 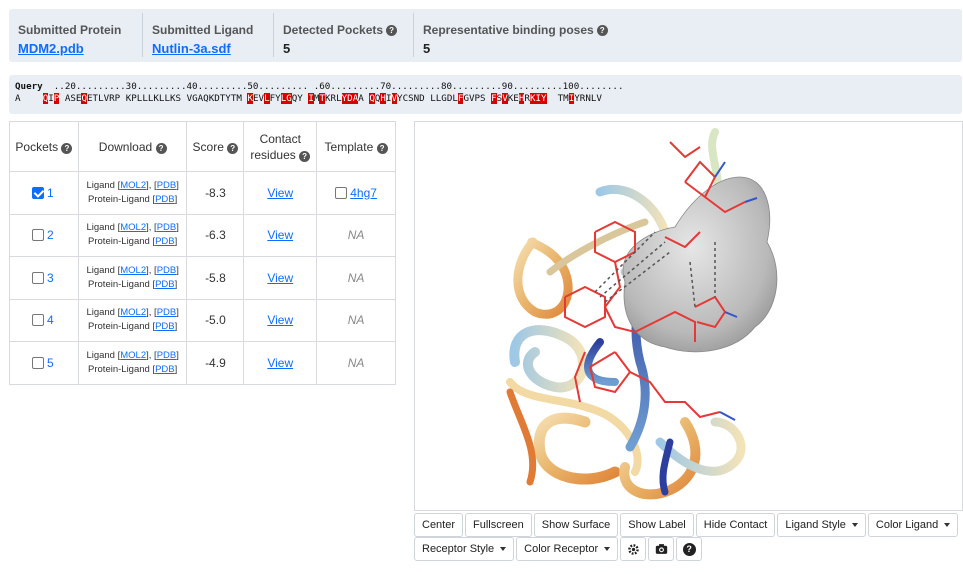 What do you see at coordinates (477, 98) in the screenshot?
I see `residue-run: GVPS` at bounding box center [477, 98].